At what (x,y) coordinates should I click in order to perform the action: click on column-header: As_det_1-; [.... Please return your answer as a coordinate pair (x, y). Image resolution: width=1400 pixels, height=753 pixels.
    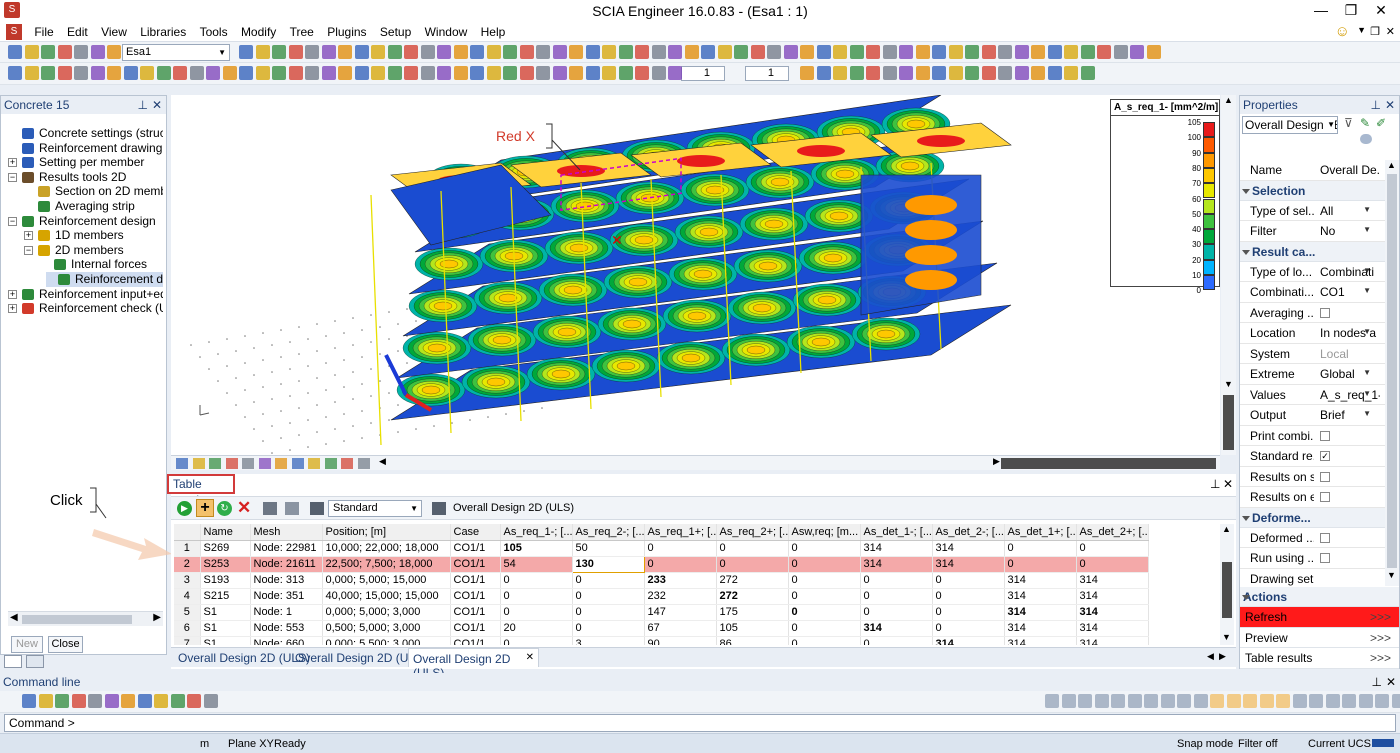
    Looking at the image, I should click on (896, 532).